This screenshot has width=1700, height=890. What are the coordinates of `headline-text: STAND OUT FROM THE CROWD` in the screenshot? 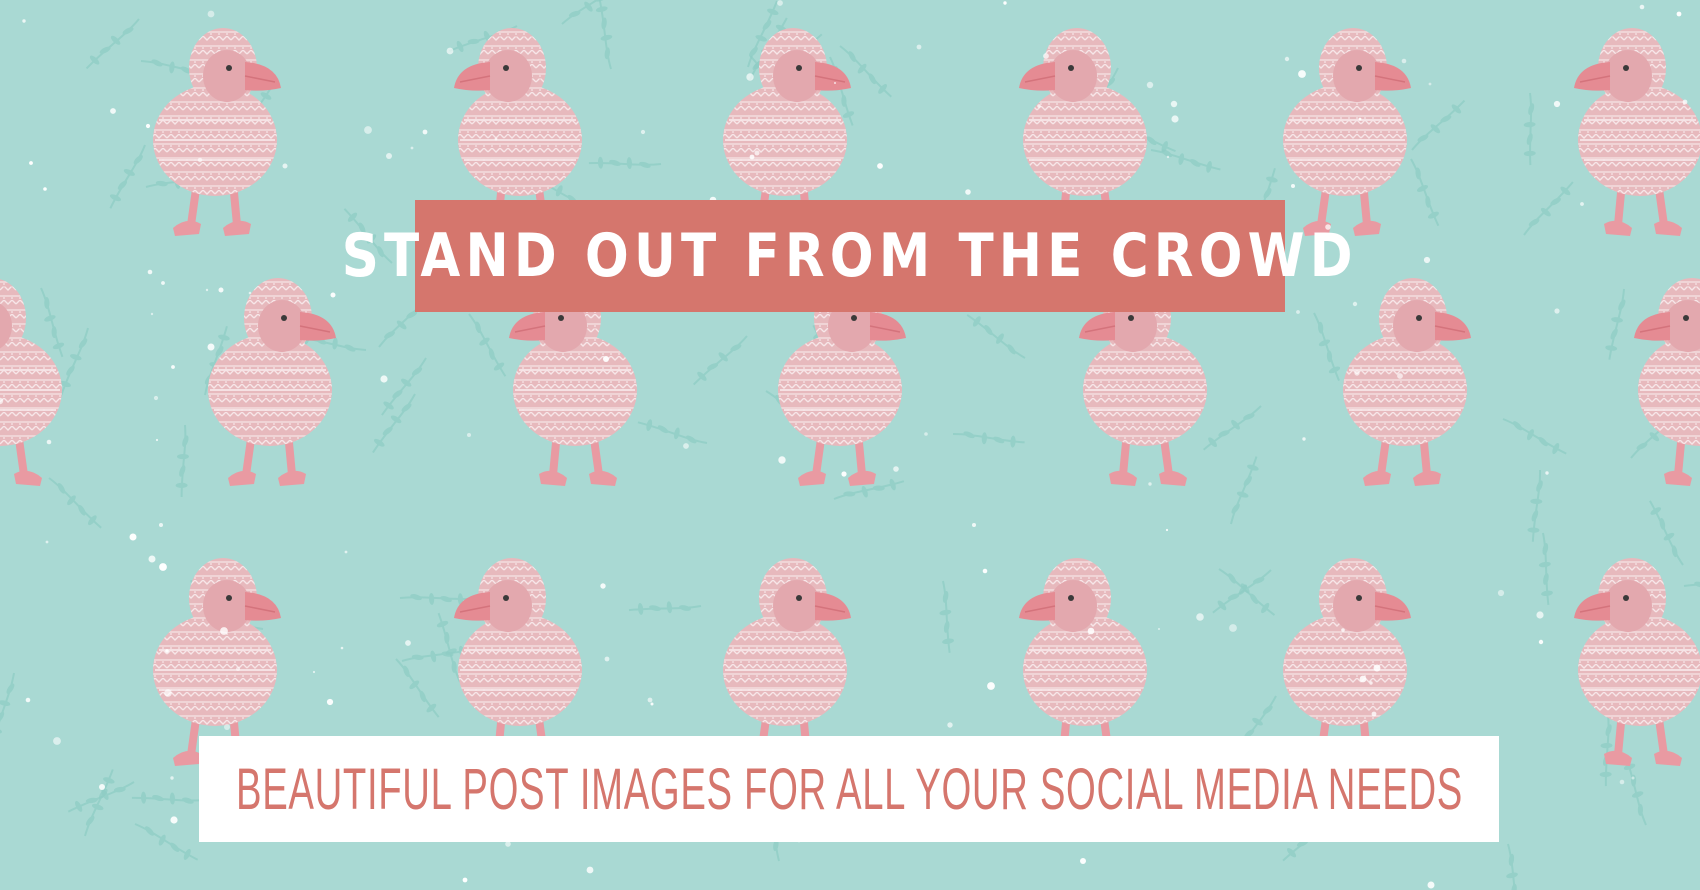 It's located at (850, 256).